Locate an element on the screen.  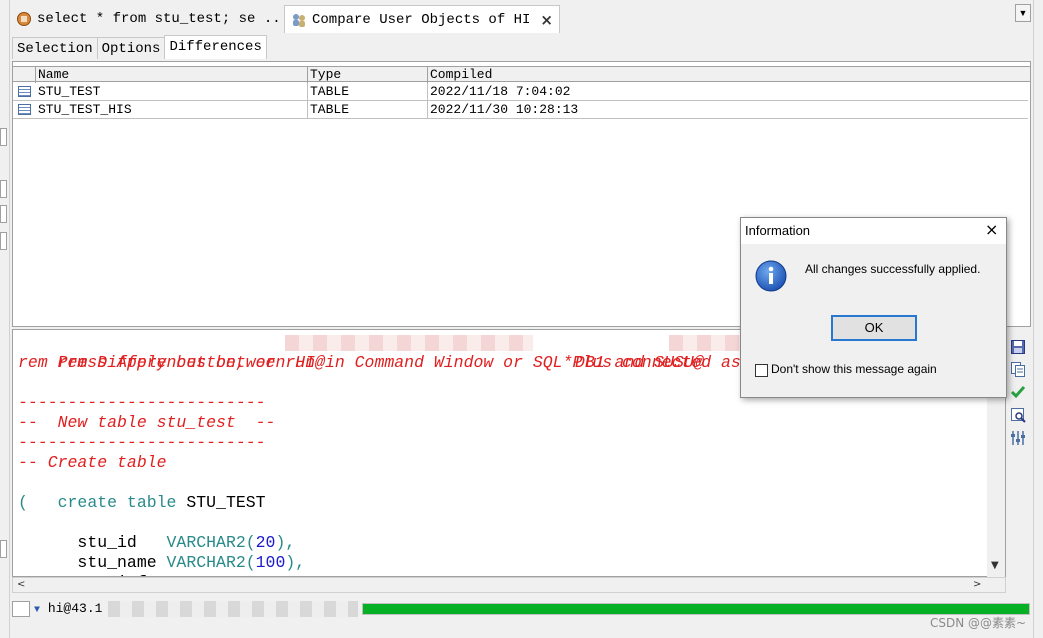
scroll-down-icon: ▼ is located at coordinates (995, 565).